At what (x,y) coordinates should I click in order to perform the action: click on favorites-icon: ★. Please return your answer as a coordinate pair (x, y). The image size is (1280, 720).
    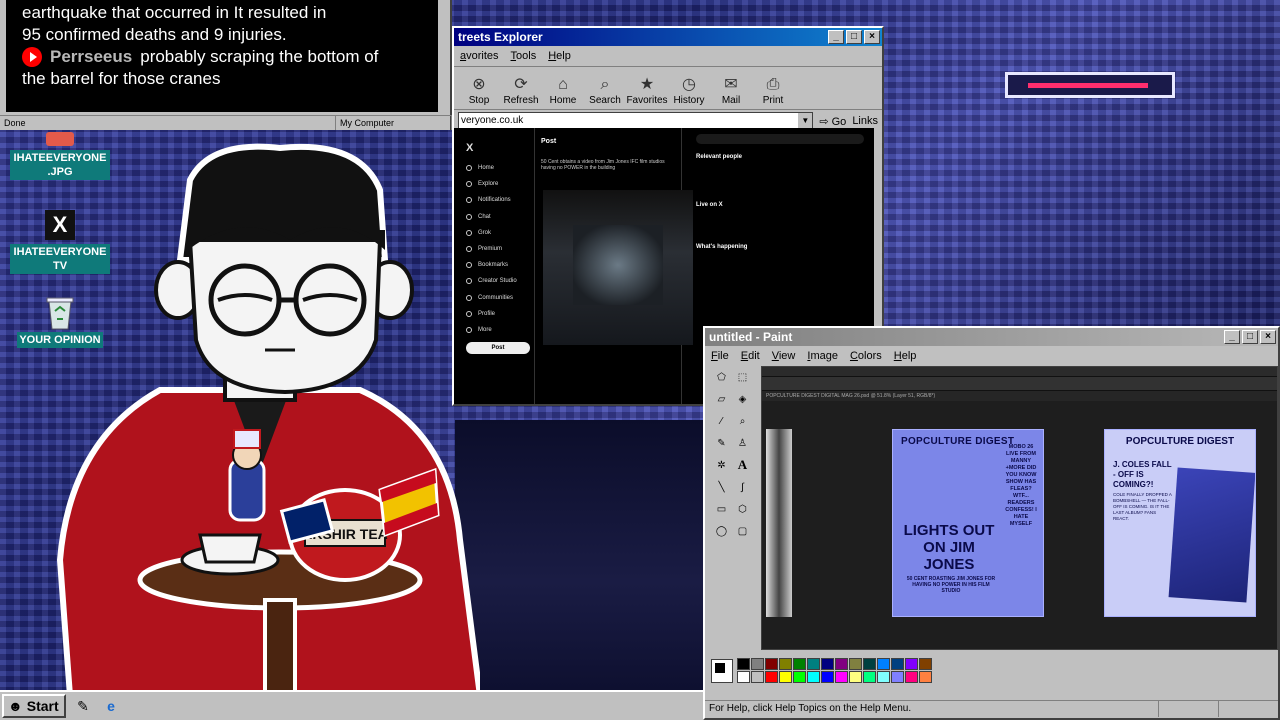
    Looking at the image, I should click on (647, 84).